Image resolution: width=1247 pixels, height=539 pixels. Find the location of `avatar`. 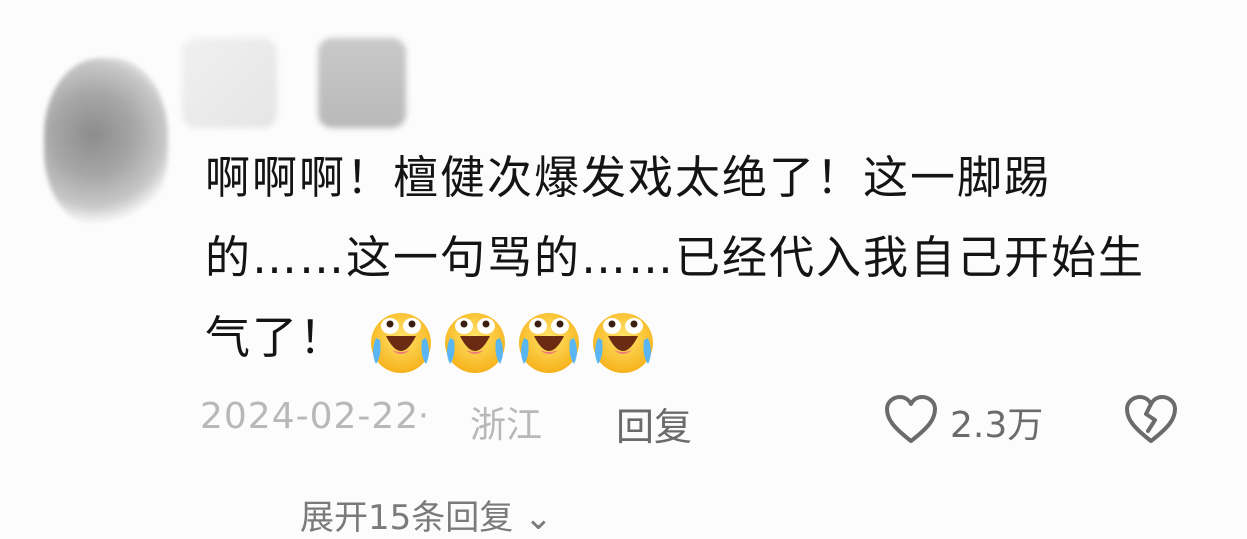

avatar is located at coordinates (106, 143).